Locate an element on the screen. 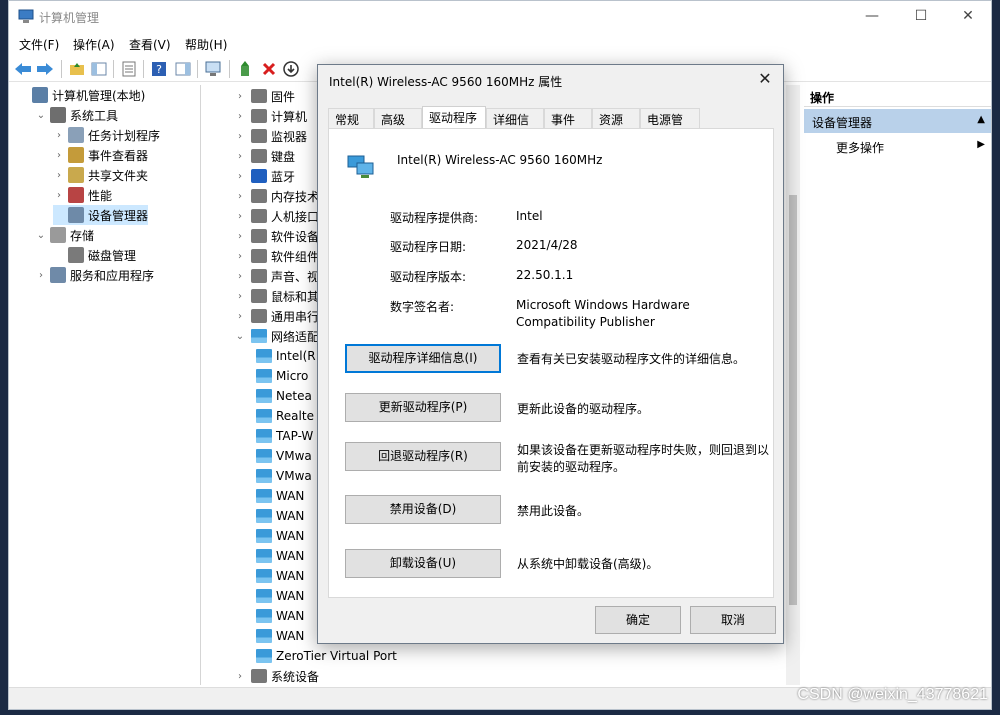 The width and height of the screenshot is (1000, 715). device-tree-scrollbar is located at coordinates (793, 385).